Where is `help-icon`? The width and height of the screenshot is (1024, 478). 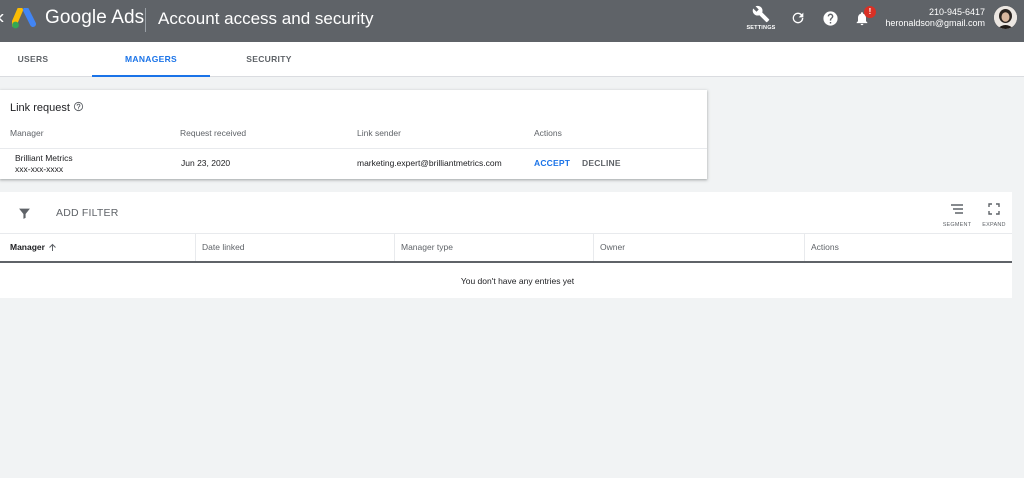
help-icon is located at coordinates (830, 18).